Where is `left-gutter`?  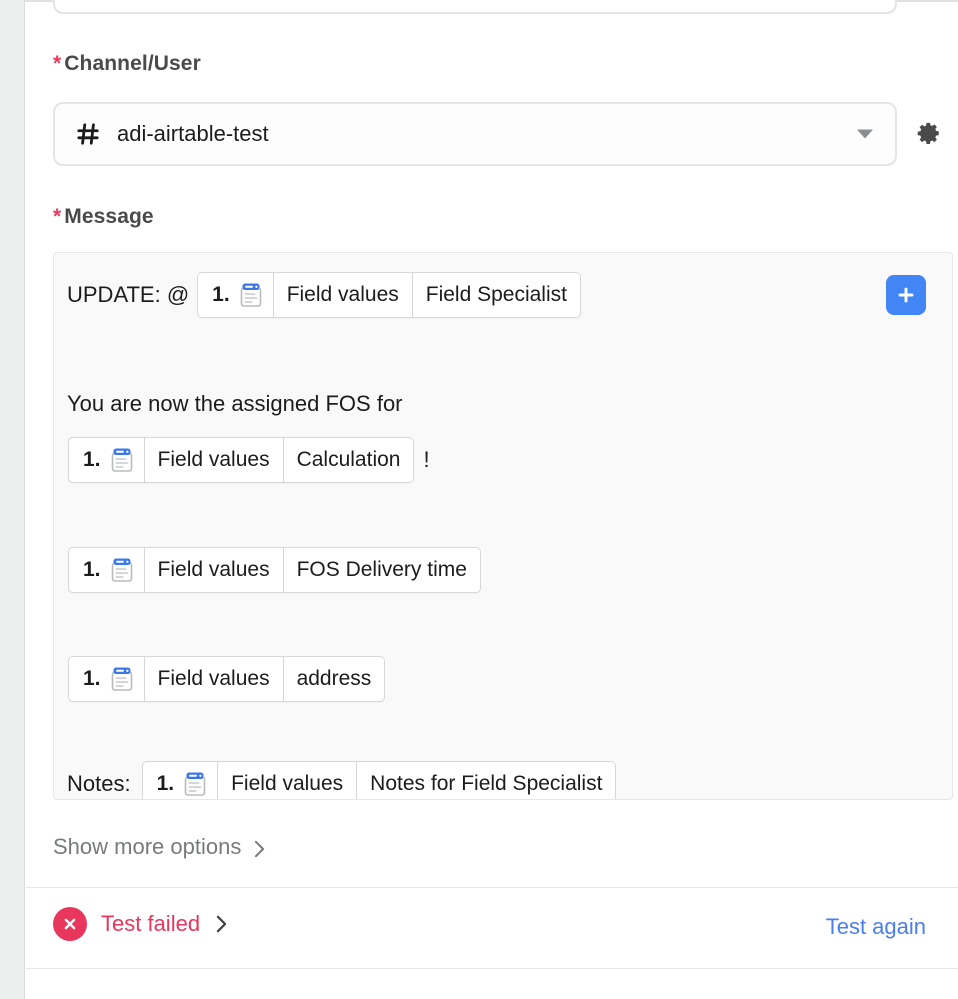
left-gutter is located at coordinates (12, 499).